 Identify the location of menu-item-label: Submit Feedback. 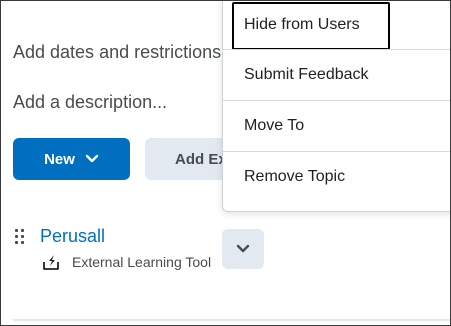
(306, 74).